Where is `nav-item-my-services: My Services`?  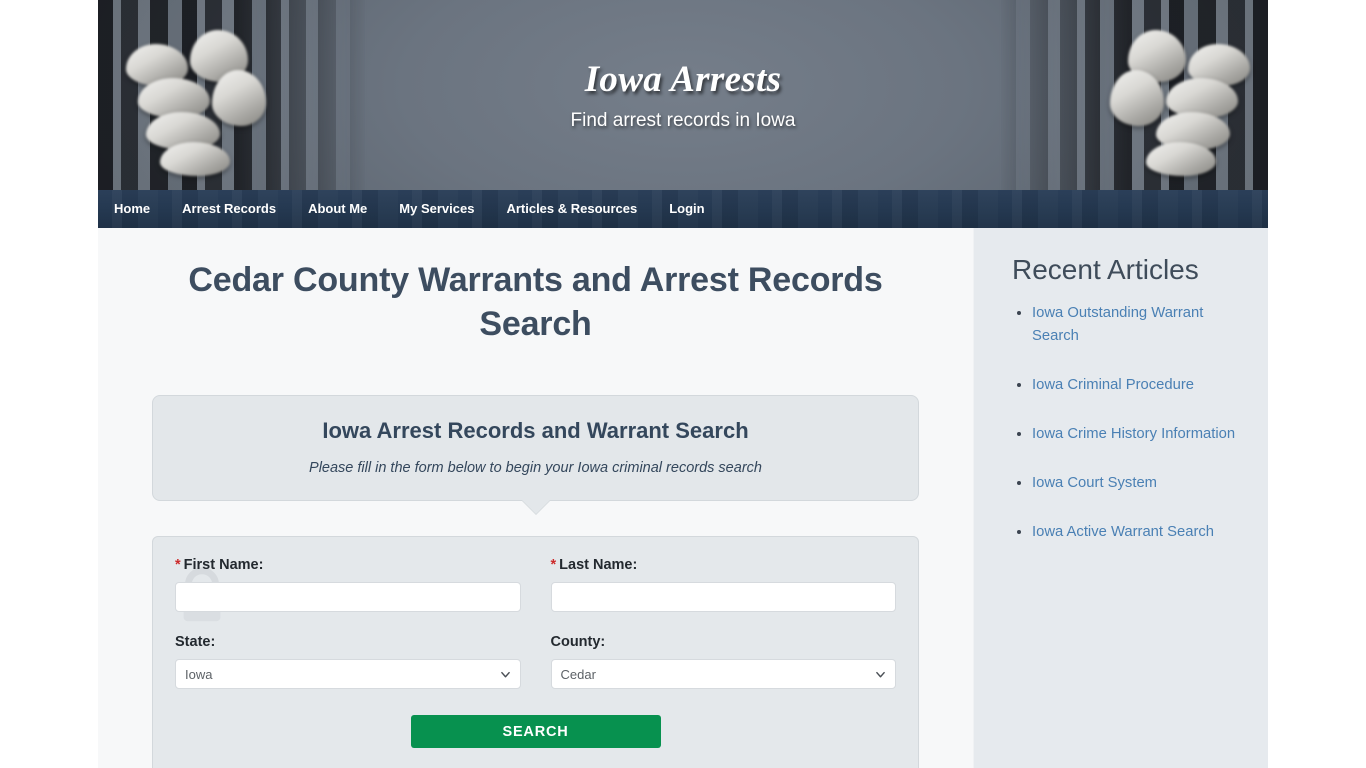 nav-item-my-services: My Services is located at coordinates (436, 209).